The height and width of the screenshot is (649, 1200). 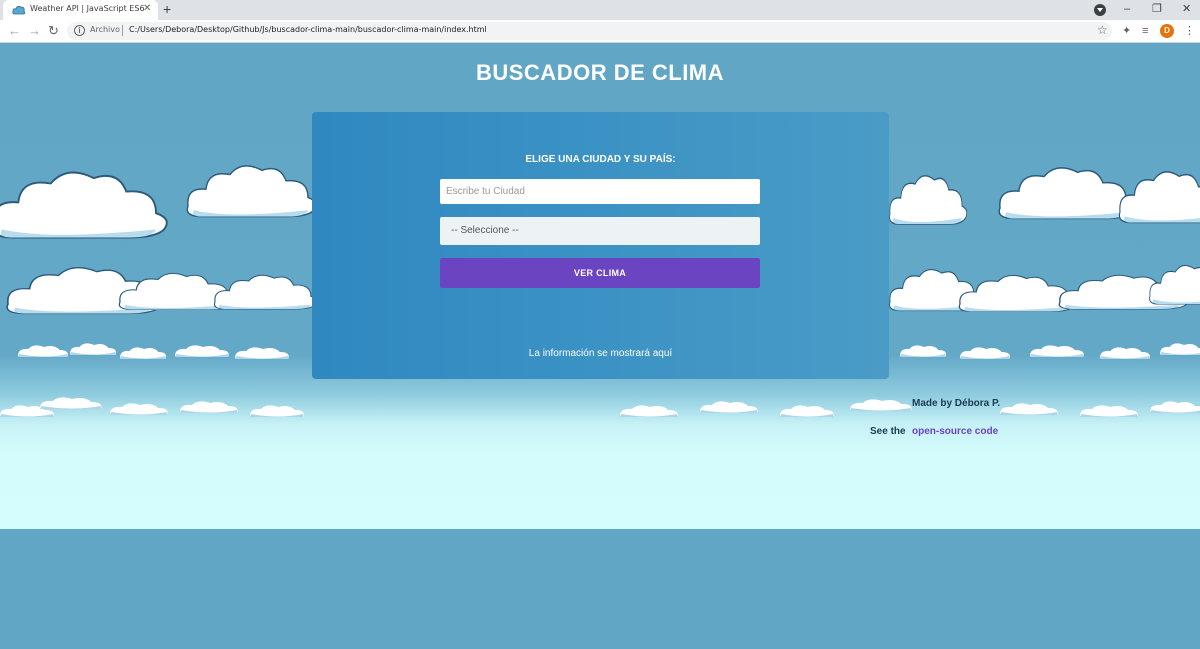 What do you see at coordinates (1167, 31) in the screenshot?
I see `profile-avatar: D` at bounding box center [1167, 31].